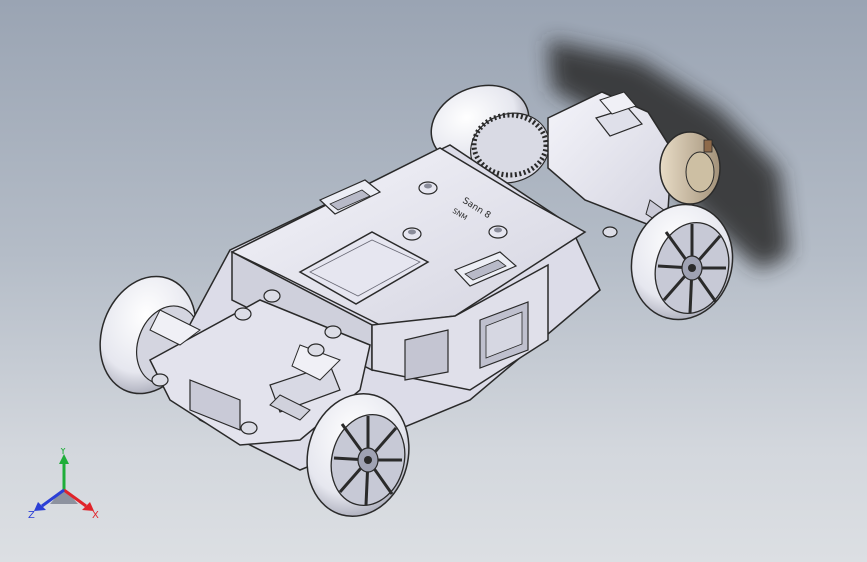 This screenshot has width=867, height=562. Describe the element at coordinates (63, 484) in the screenshot. I see `coordinate-triad: Y X Z` at that location.